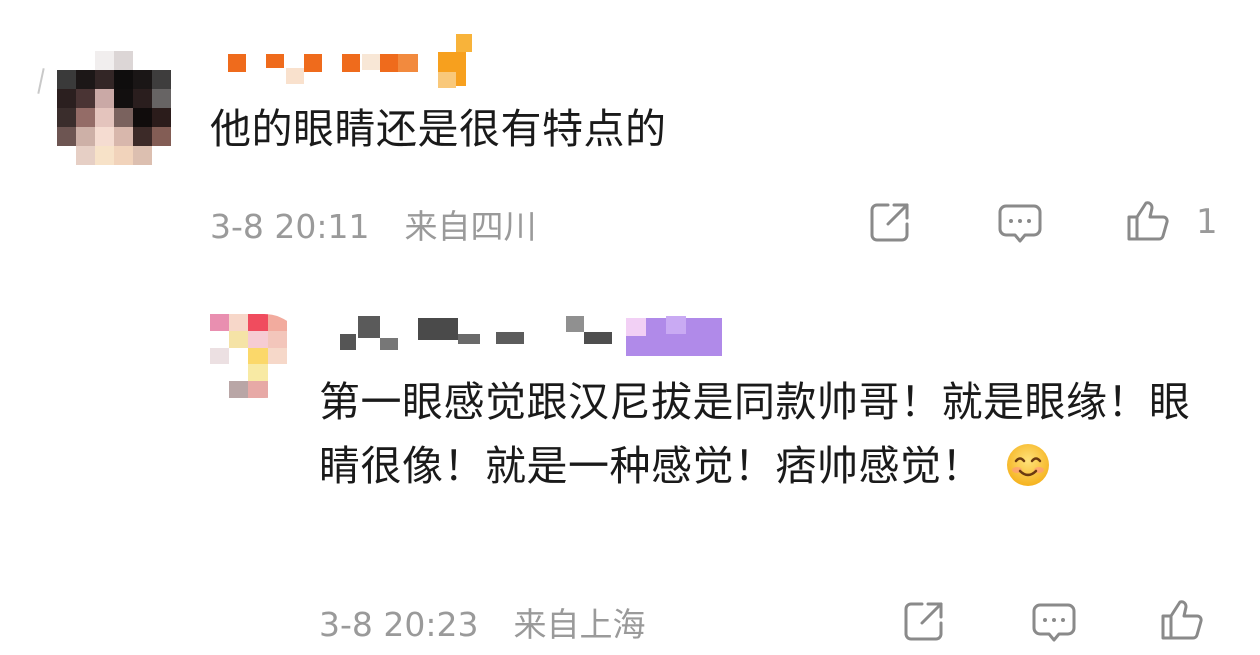  Describe the element at coordinates (399, 624) in the screenshot. I see `reply-timestamp: 3-8 20:23` at that location.